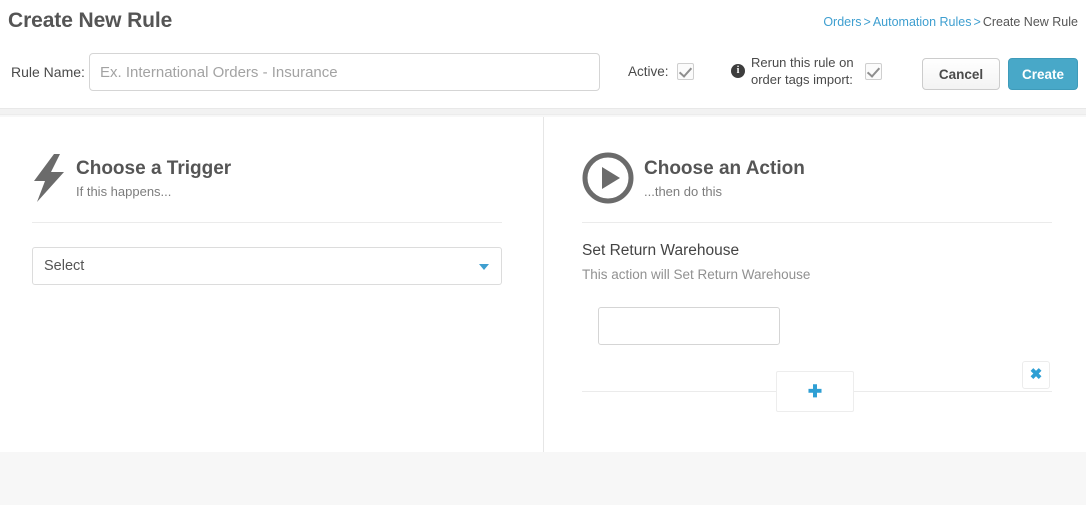  I want to click on play-circle-icon, so click(608, 178).